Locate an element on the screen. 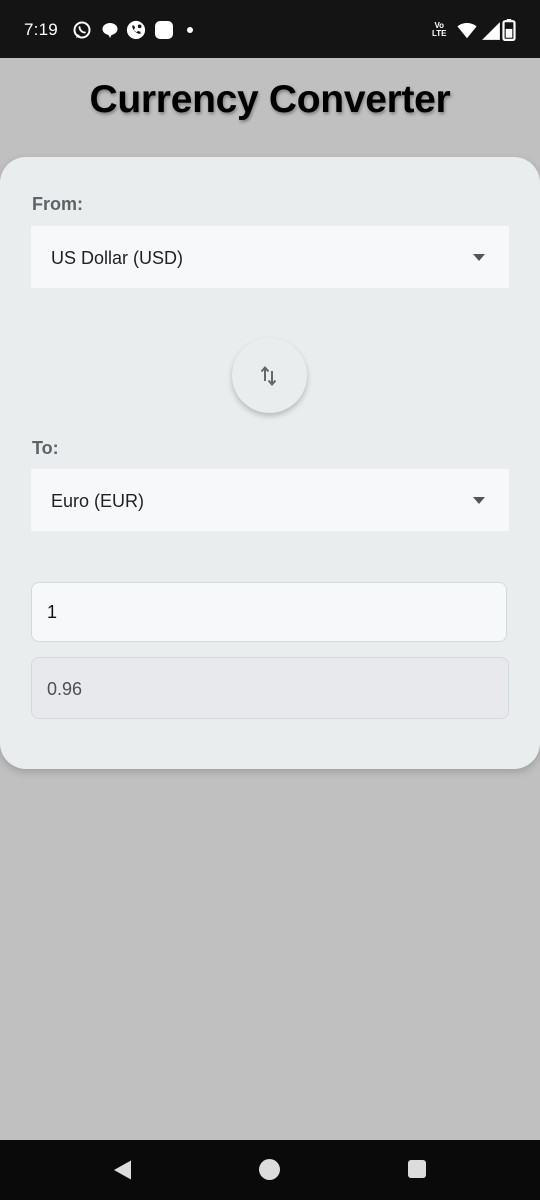 The height and width of the screenshot is (1200, 540). square-notification-icon is located at coordinates (164, 30).